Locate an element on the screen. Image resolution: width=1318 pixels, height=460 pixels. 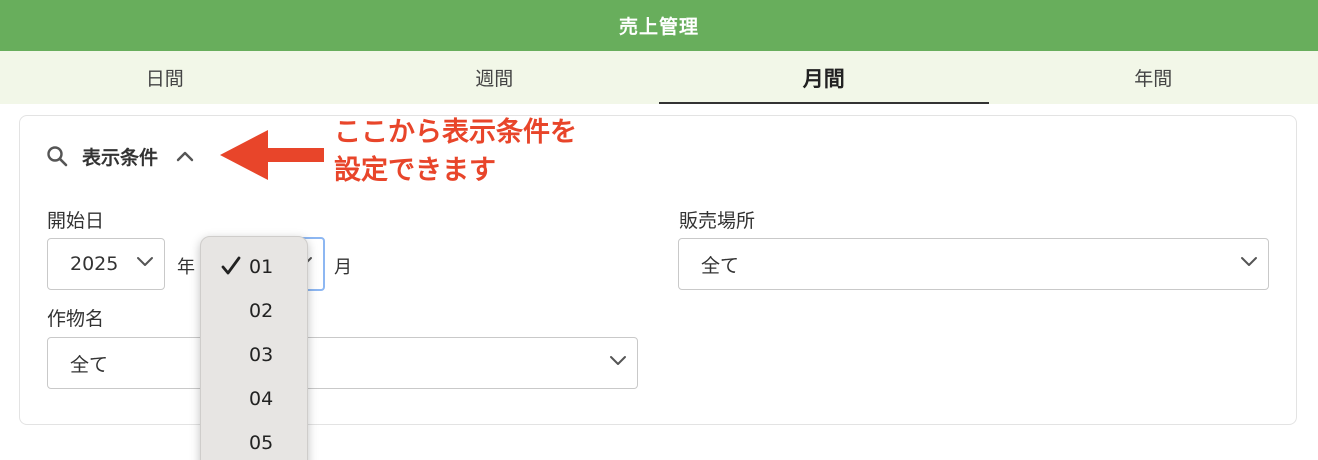
conditions-toggle: 表示条件 is located at coordinates (120, 156).